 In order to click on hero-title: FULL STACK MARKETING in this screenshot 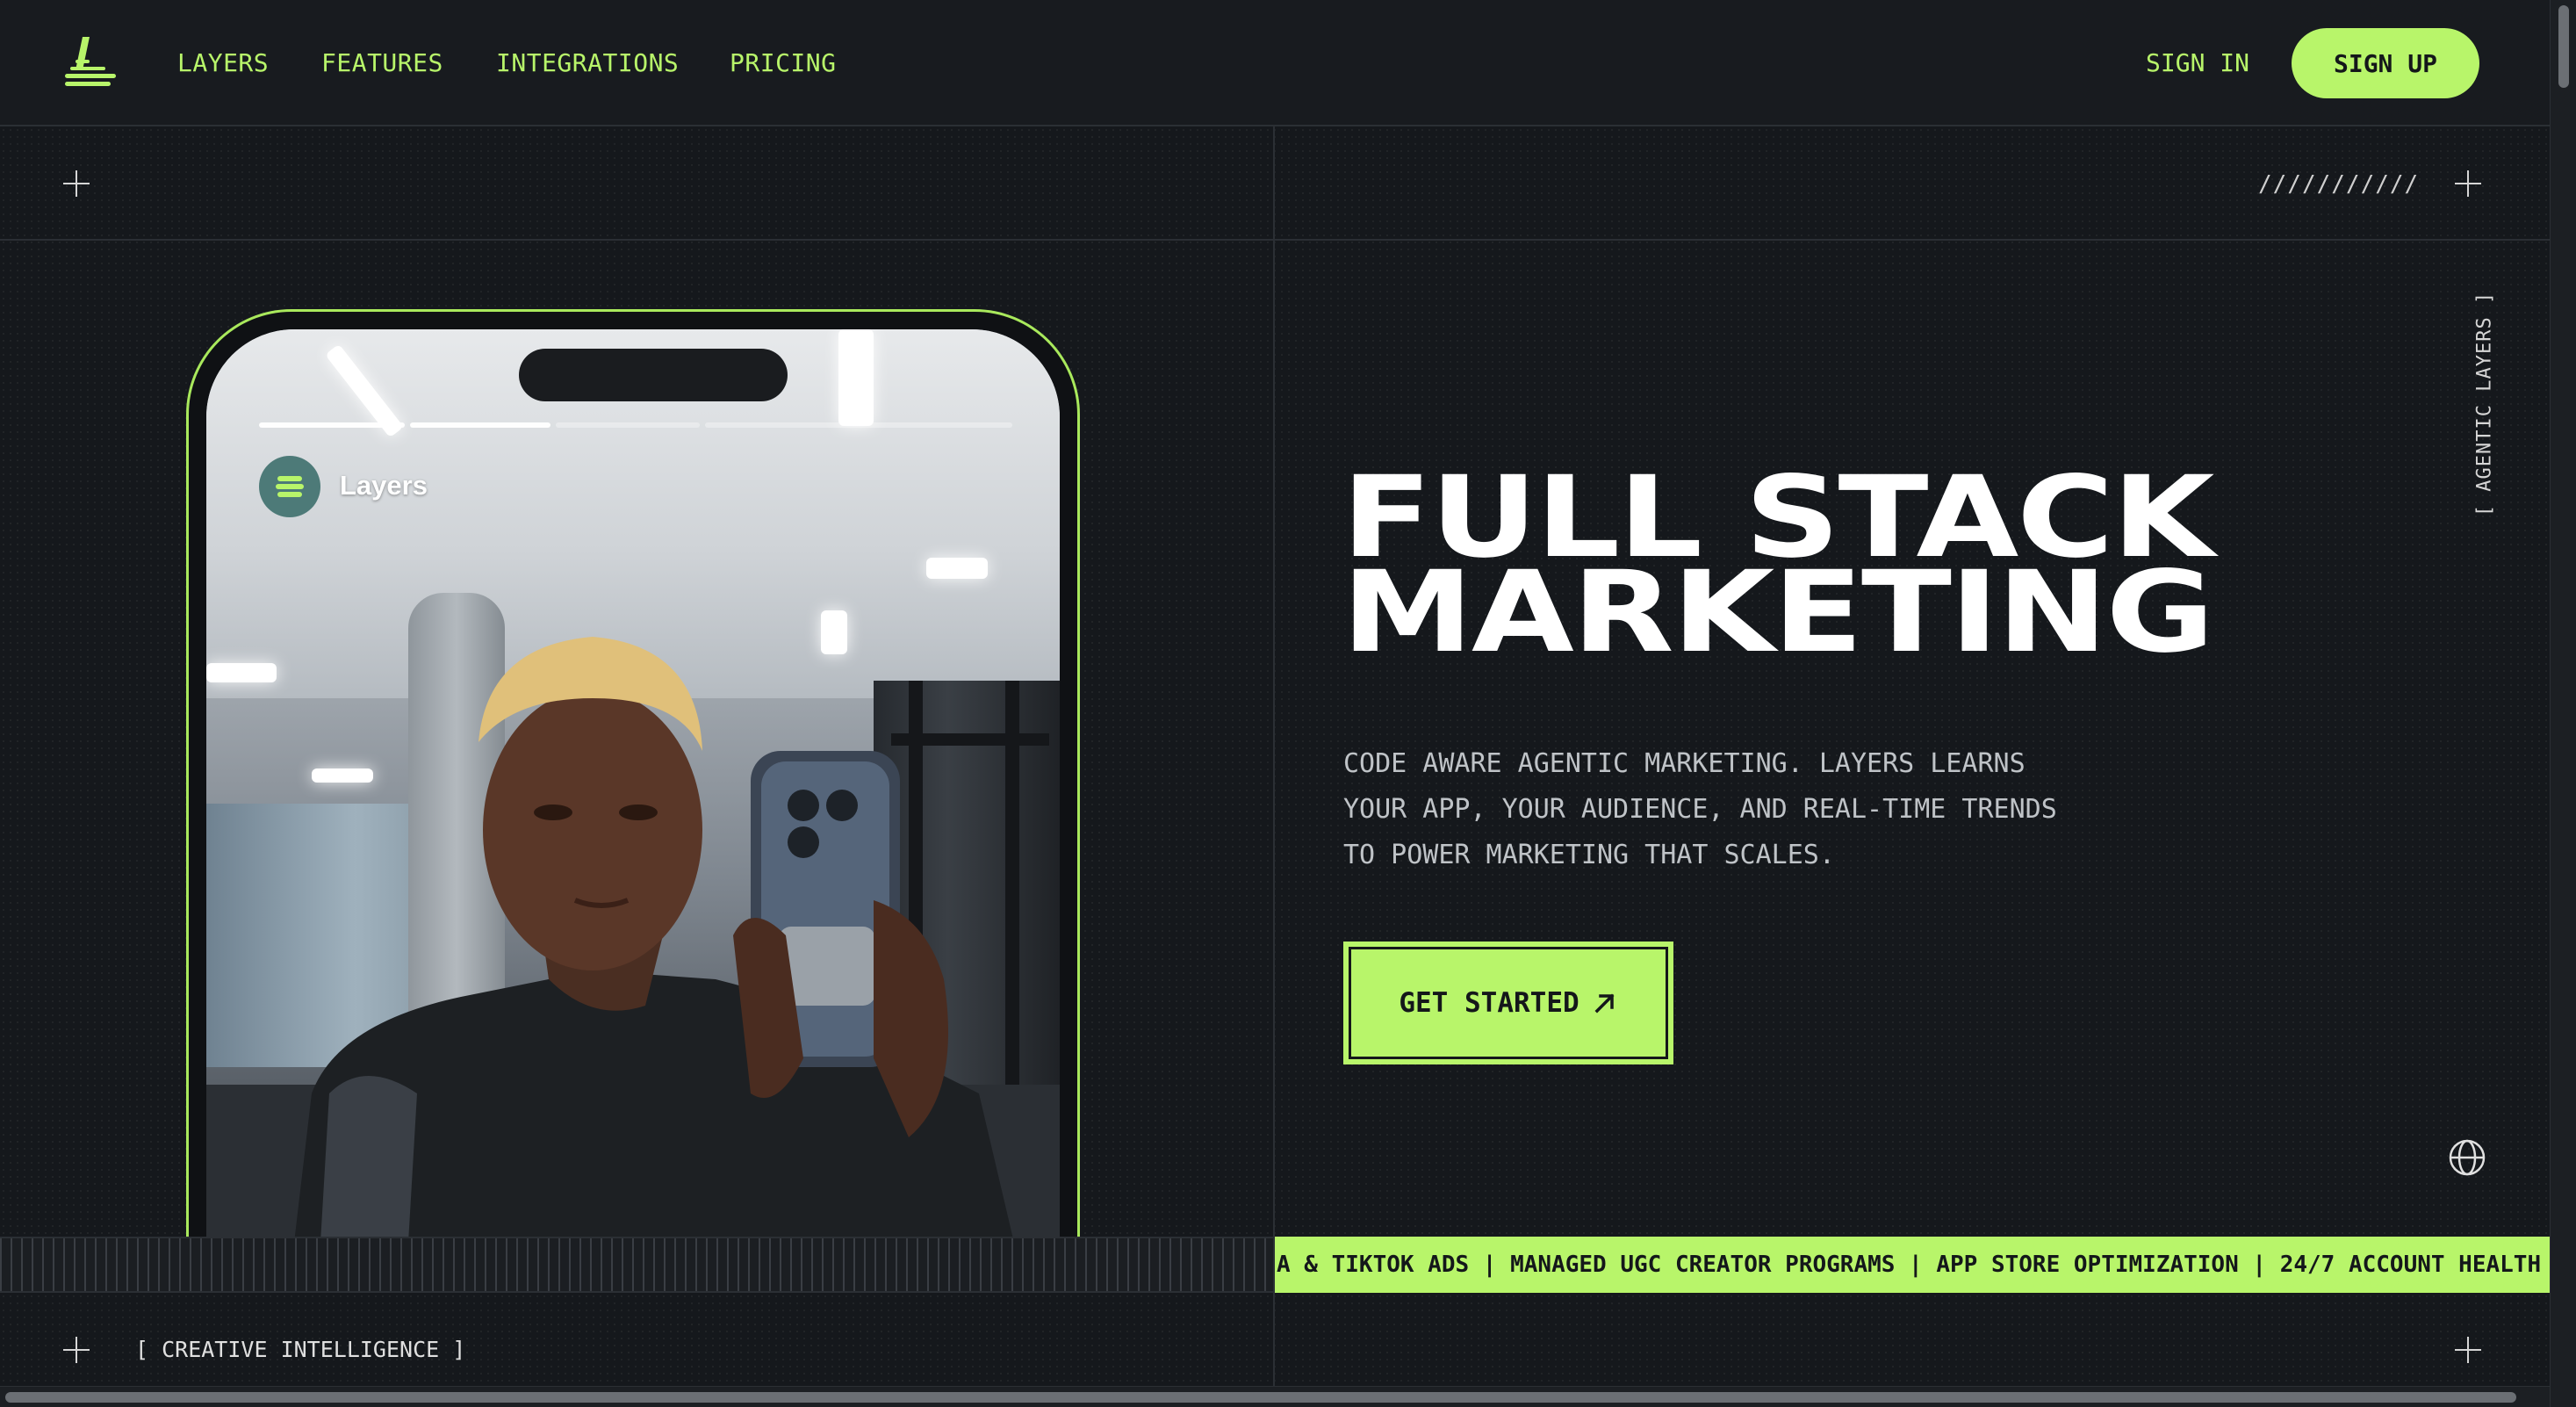, I will do `click(1946, 570)`.